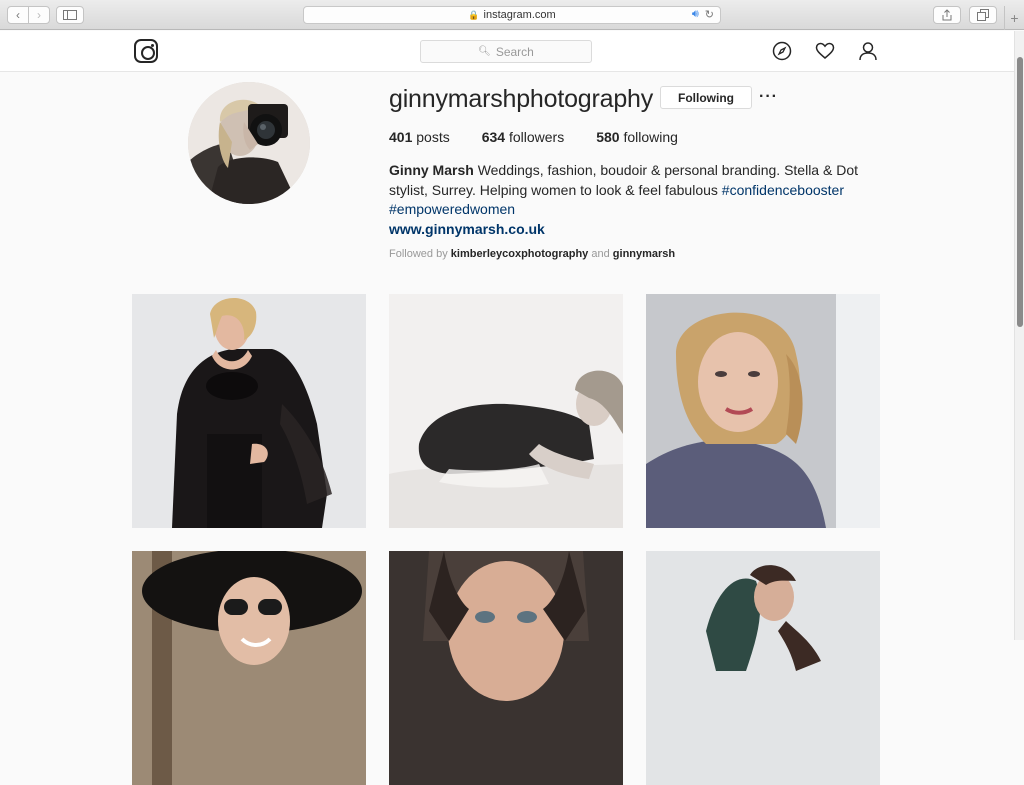  I want to click on followers-count: 634, so click(493, 137).